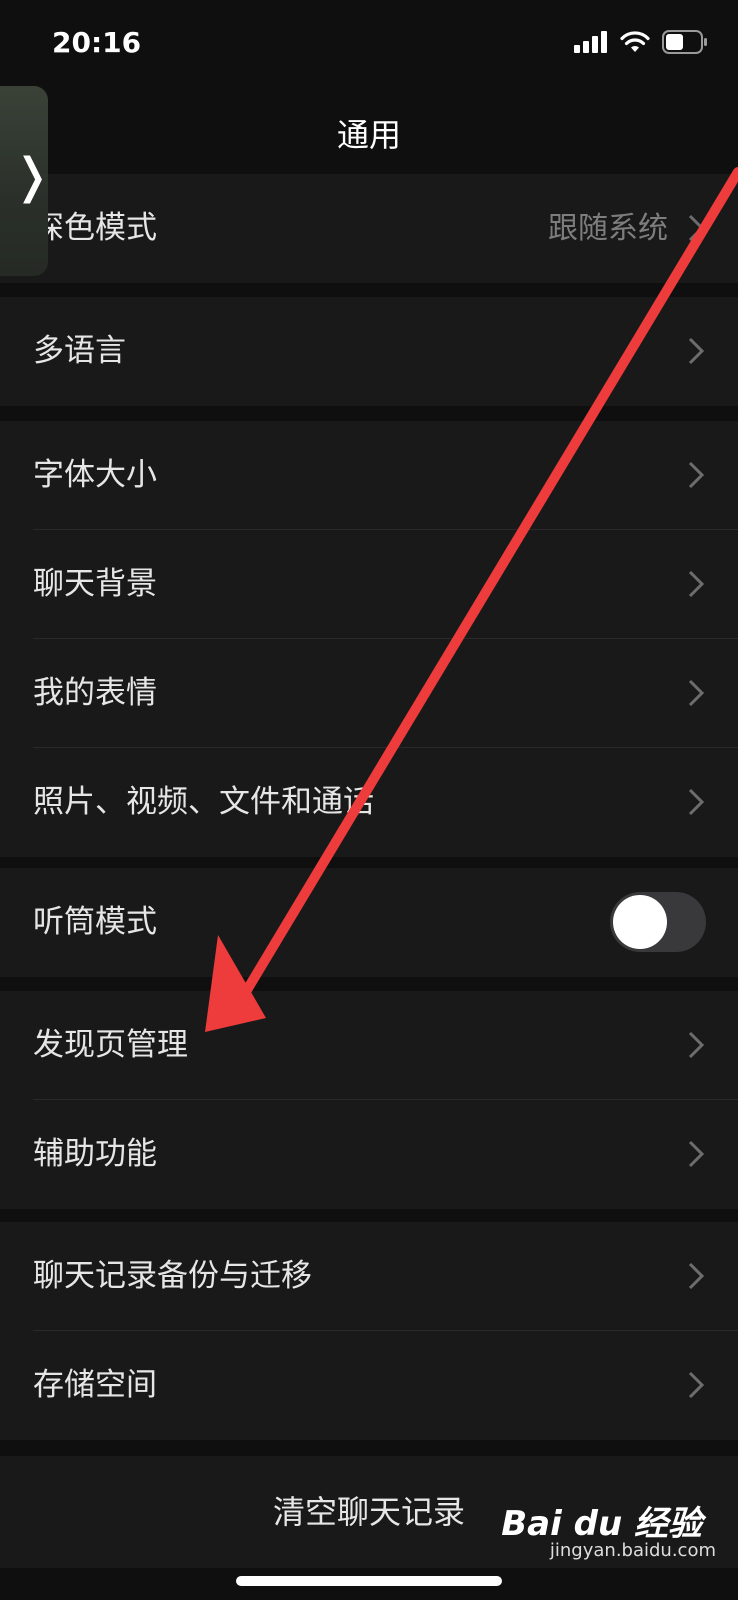 The height and width of the screenshot is (1600, 738). I want to click on watermark-site: jingyan.baidu.com, so click(632, 1550).